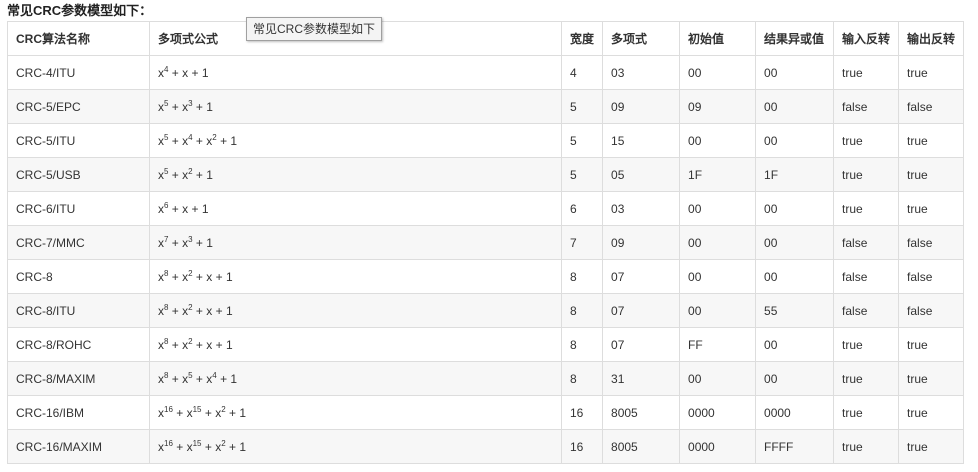 This screenshot has width=978, height=472. What do you see at coordinates (78, 276) in the screenshot?
I see `cell-name: CRC-8` at bounding box center [78, 276].